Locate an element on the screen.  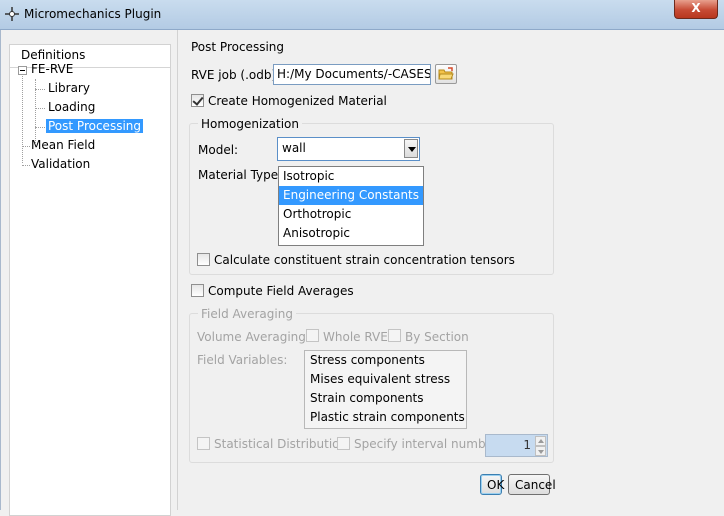
collapse-icon is located at coordinates (22, 70).